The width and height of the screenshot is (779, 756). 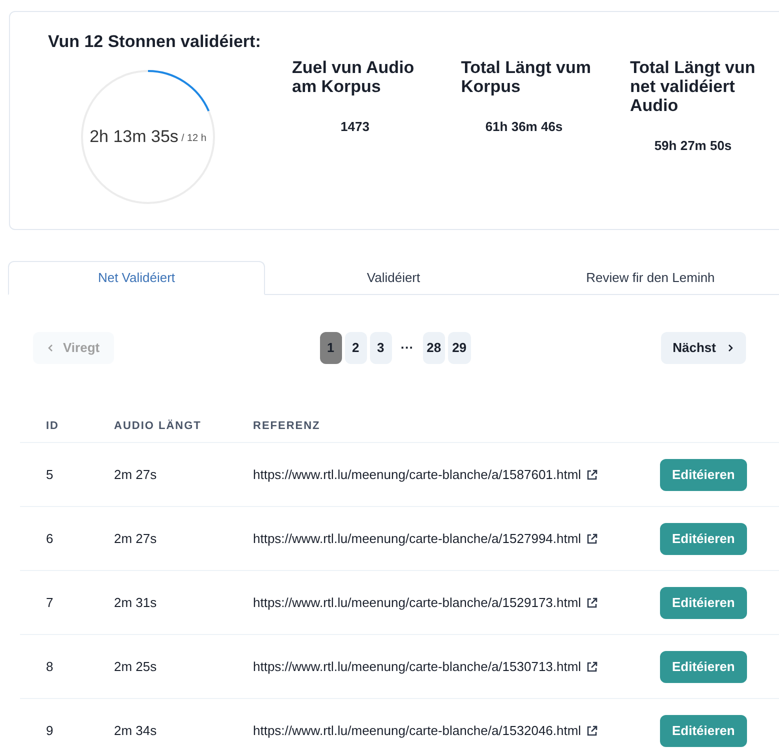 I want to click on column-header: AUDIO LÄNGT, so click(x=158, y=426).